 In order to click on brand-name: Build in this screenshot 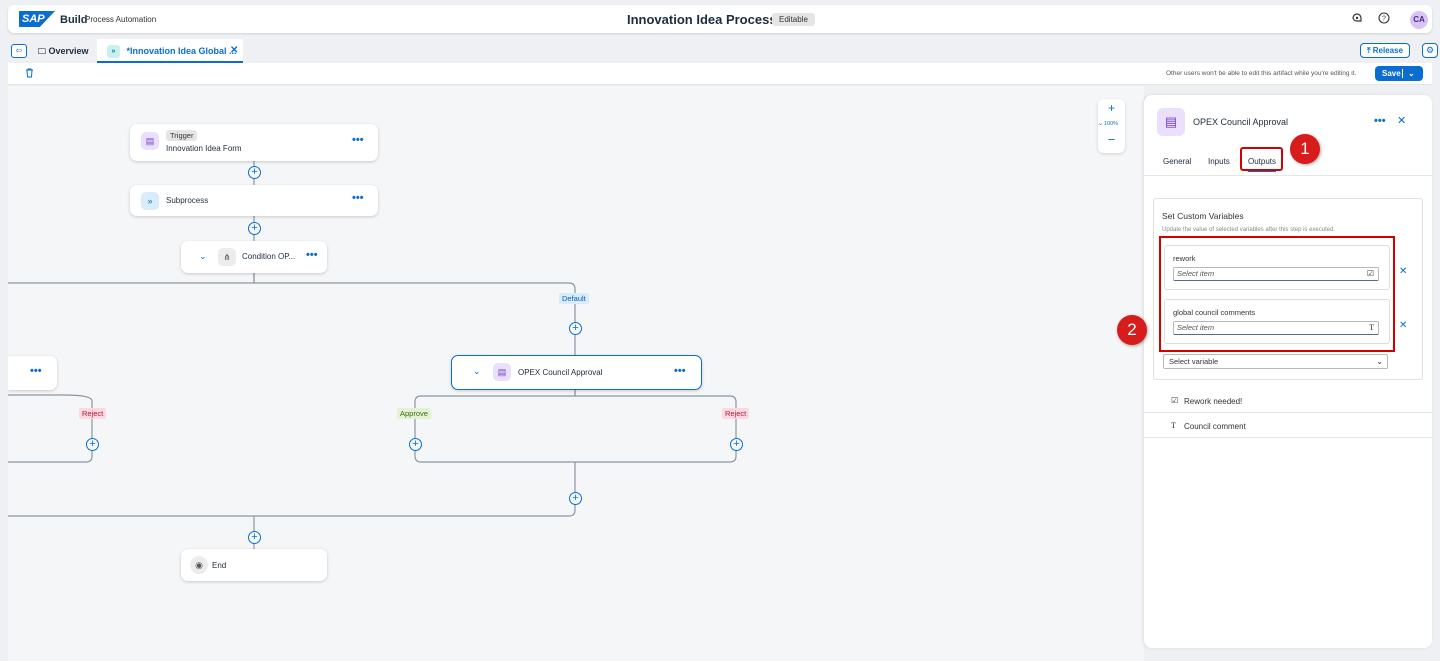, I will do `click(74, 20)`.